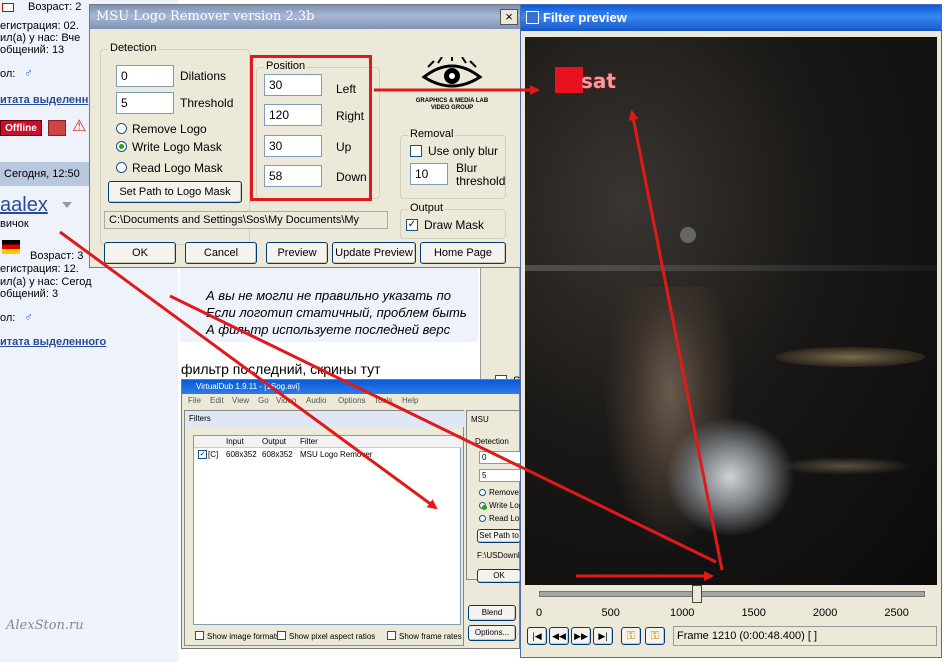 The image size is (946, 662). Describe the element at coordinates (483, 506) in the screenshot. I see `inner-radio-write` at that location.